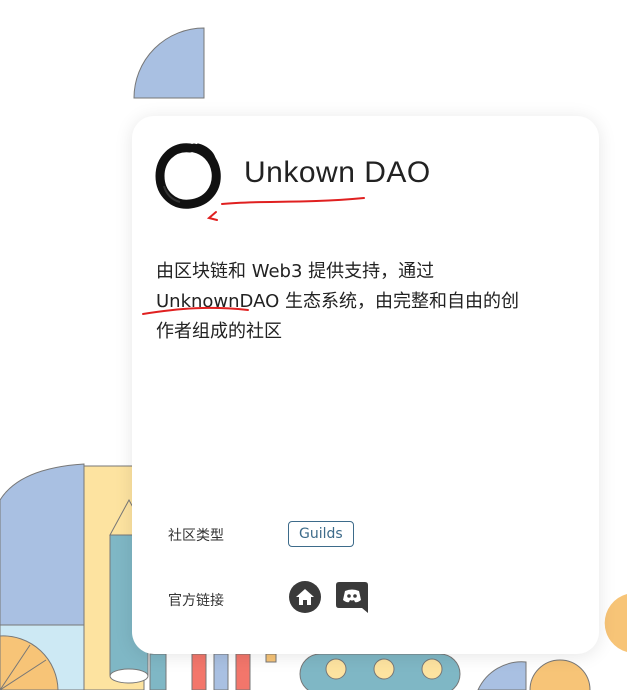 This screenshot has width=627, height=690. Describe the element at coordinates (337, 172) in the screenshot. I see `dao-name: Unkown DAO` at that location.